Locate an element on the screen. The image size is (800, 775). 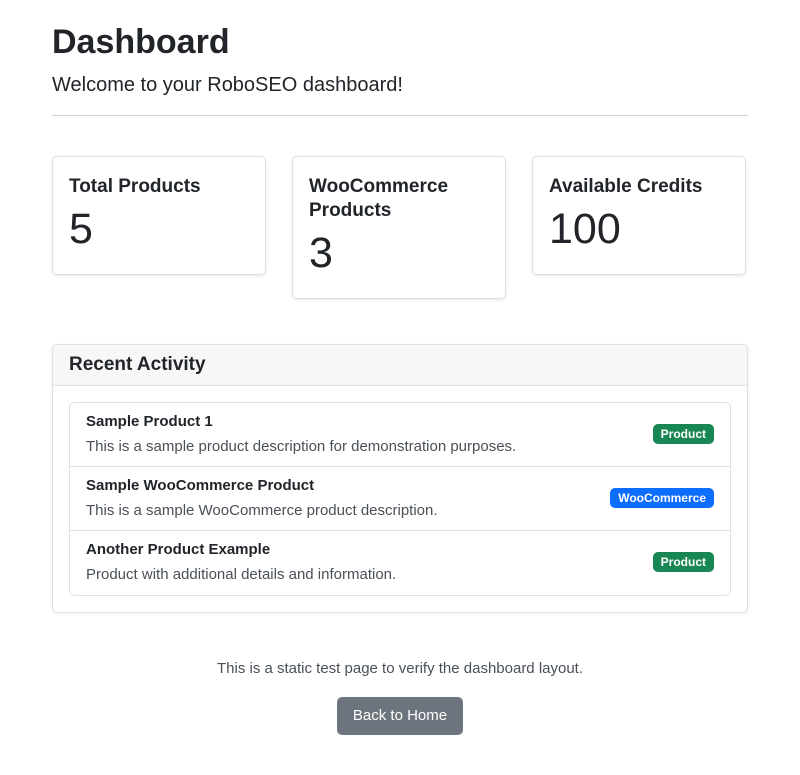
stat-card-woocommerce-products: WooCommerce Products 3 is located at coordinates (399, 227).